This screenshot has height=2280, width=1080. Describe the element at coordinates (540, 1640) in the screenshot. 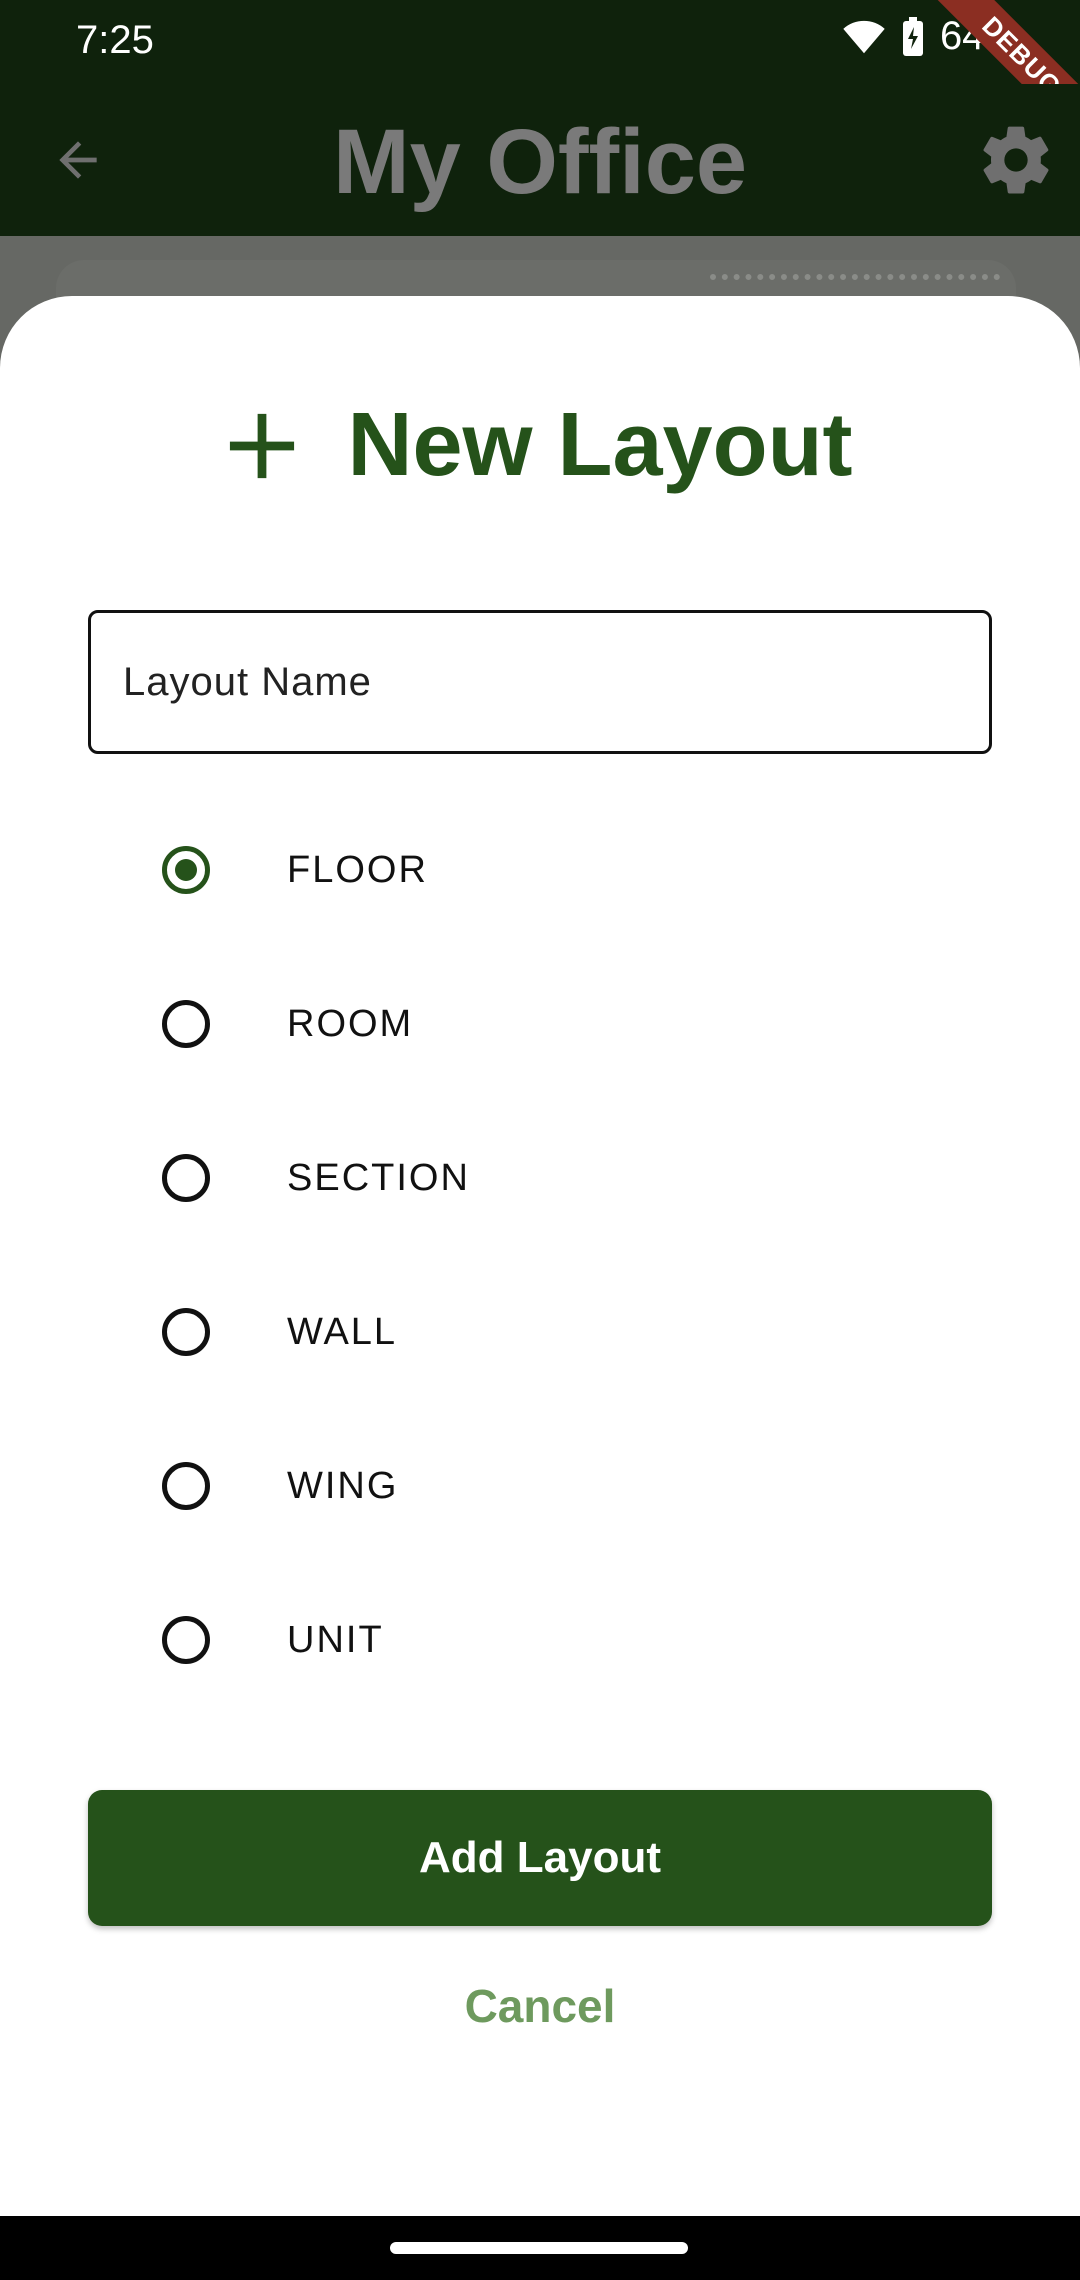

I see `radio-option-unit: UNIT` at that location.